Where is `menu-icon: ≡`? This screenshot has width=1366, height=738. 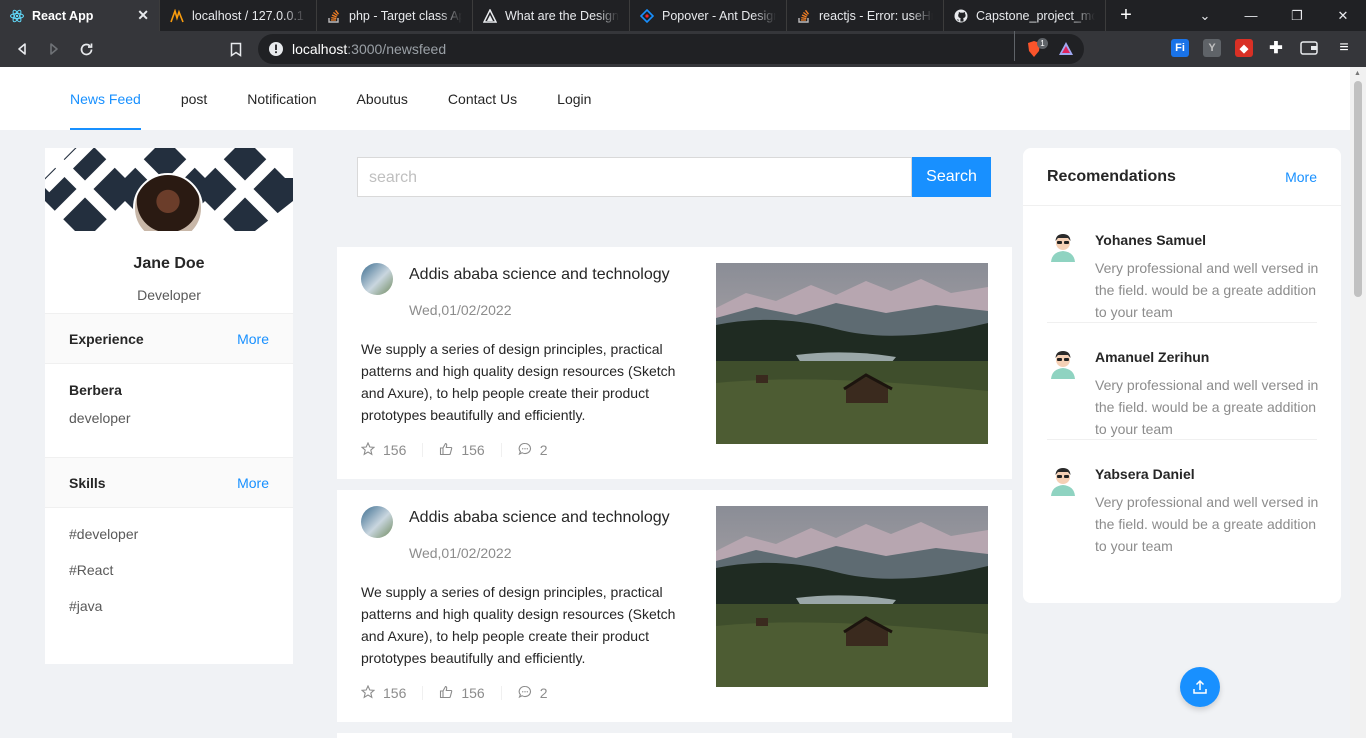 menu-icon: ≡ is located at coordinates (1344, 48).